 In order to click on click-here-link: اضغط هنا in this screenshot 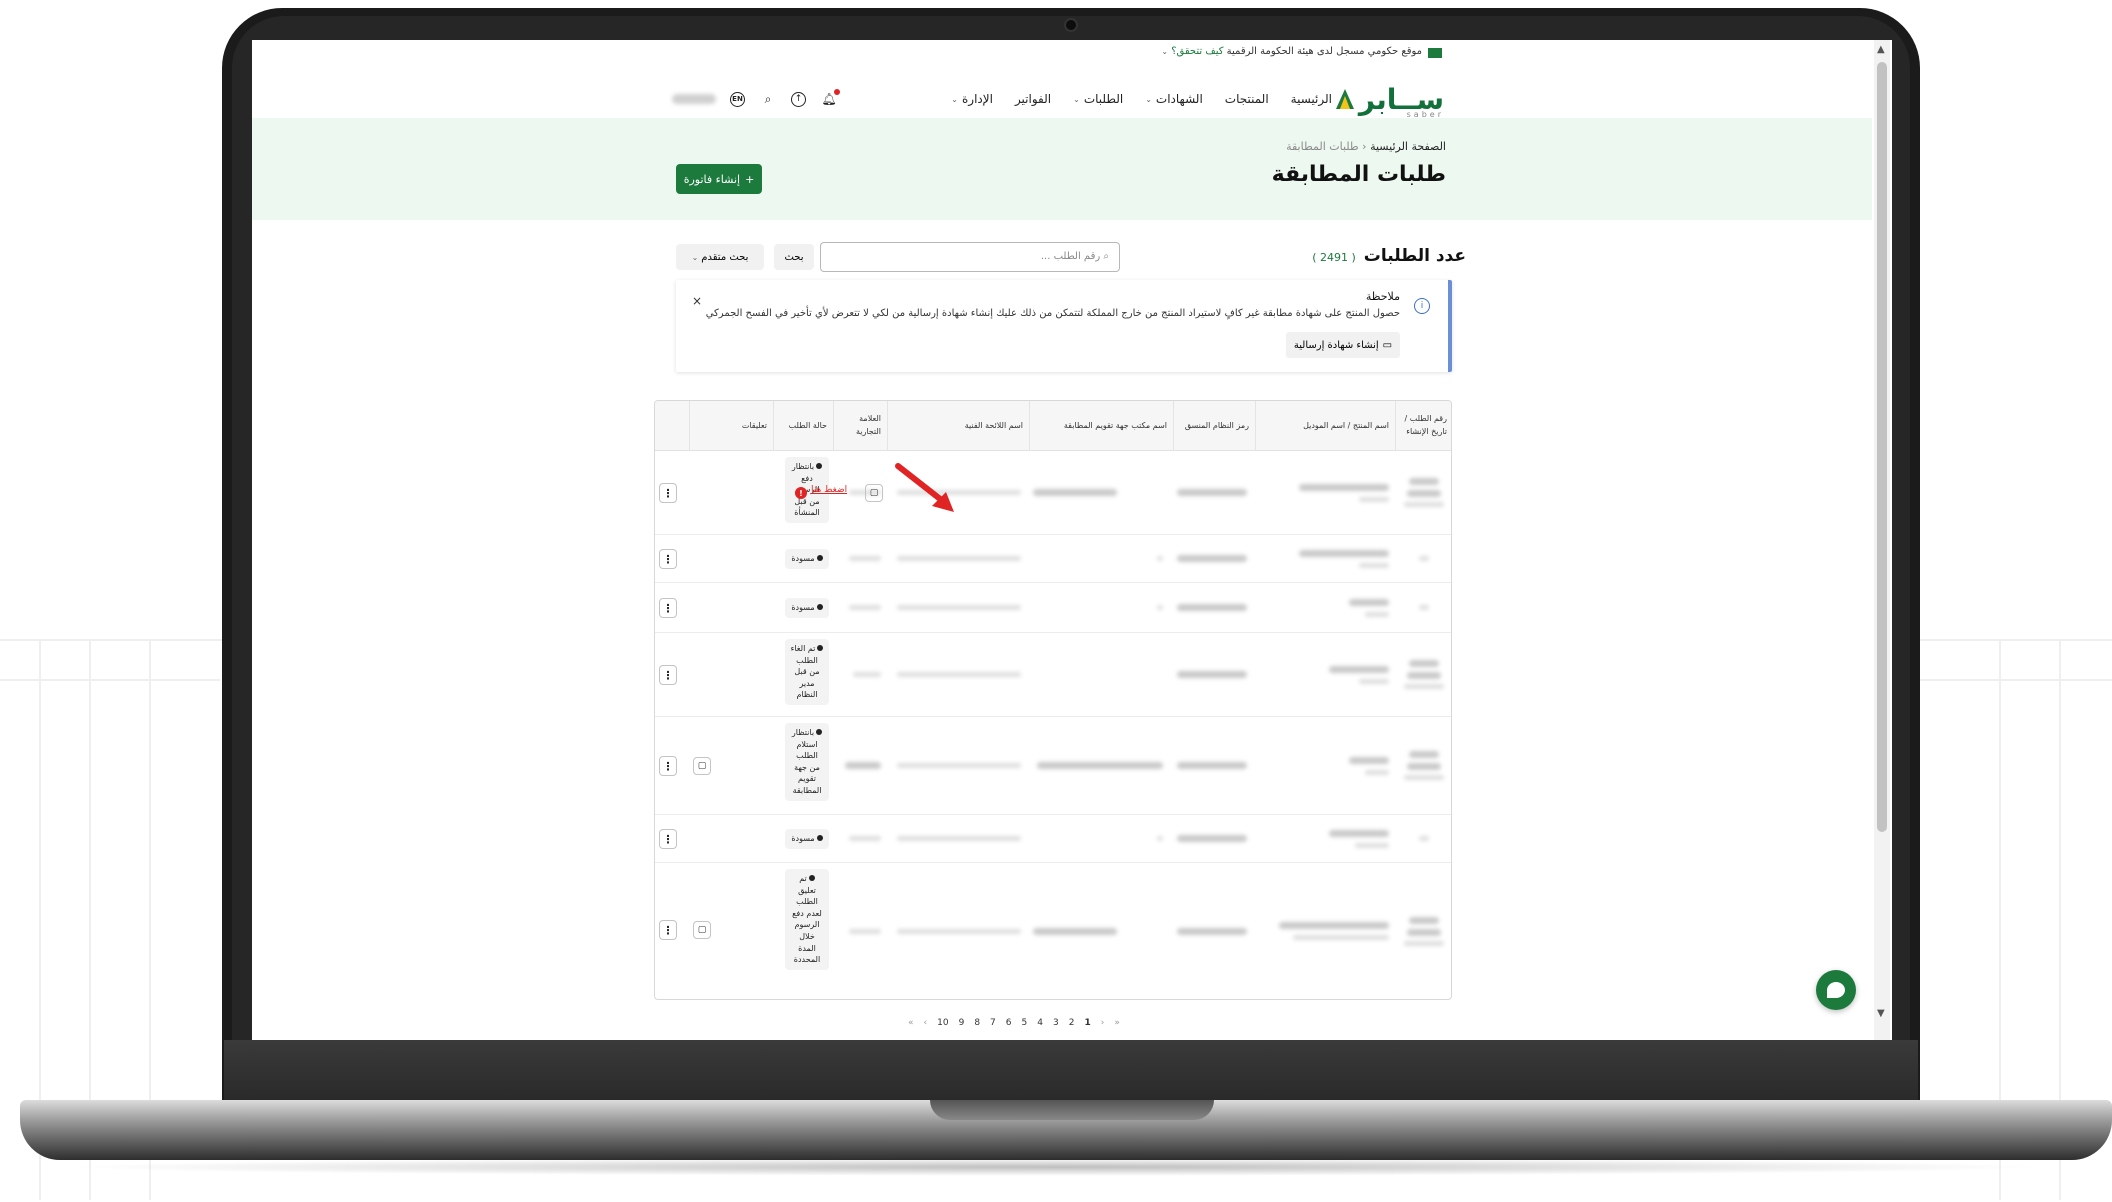, I will do `click(829, 490)`.